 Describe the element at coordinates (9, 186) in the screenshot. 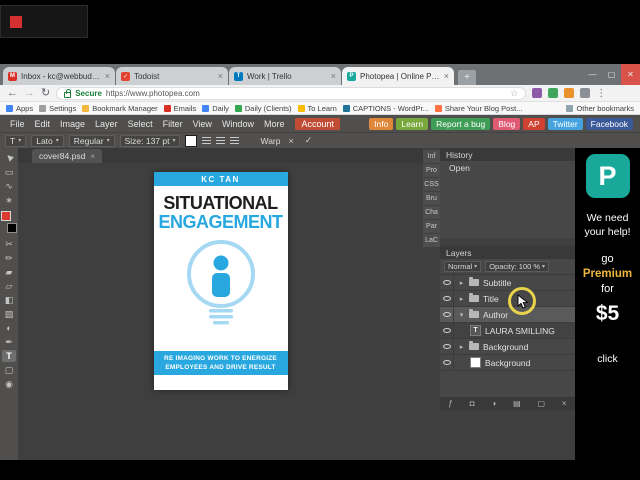

I see `lasso-tool: ∿` at that location.